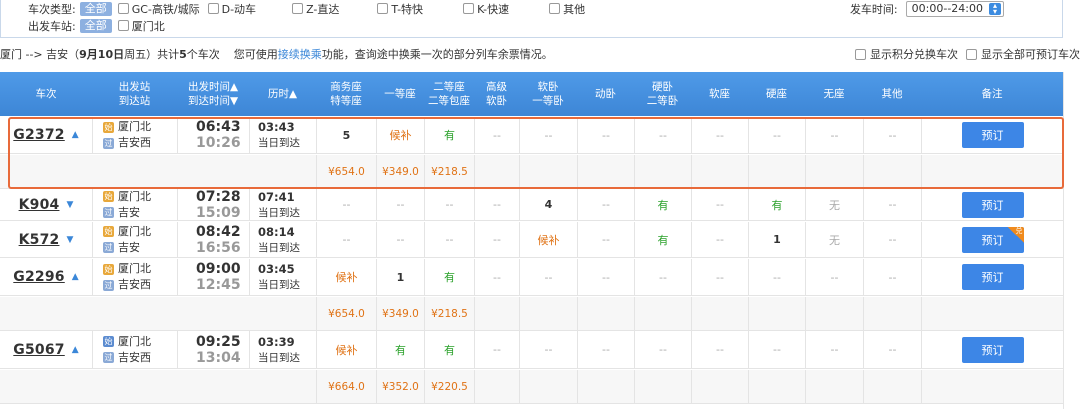  Describe the element at coordinates (95, 25) in the screenshot. I see `station-all-button: 全部` at that location.